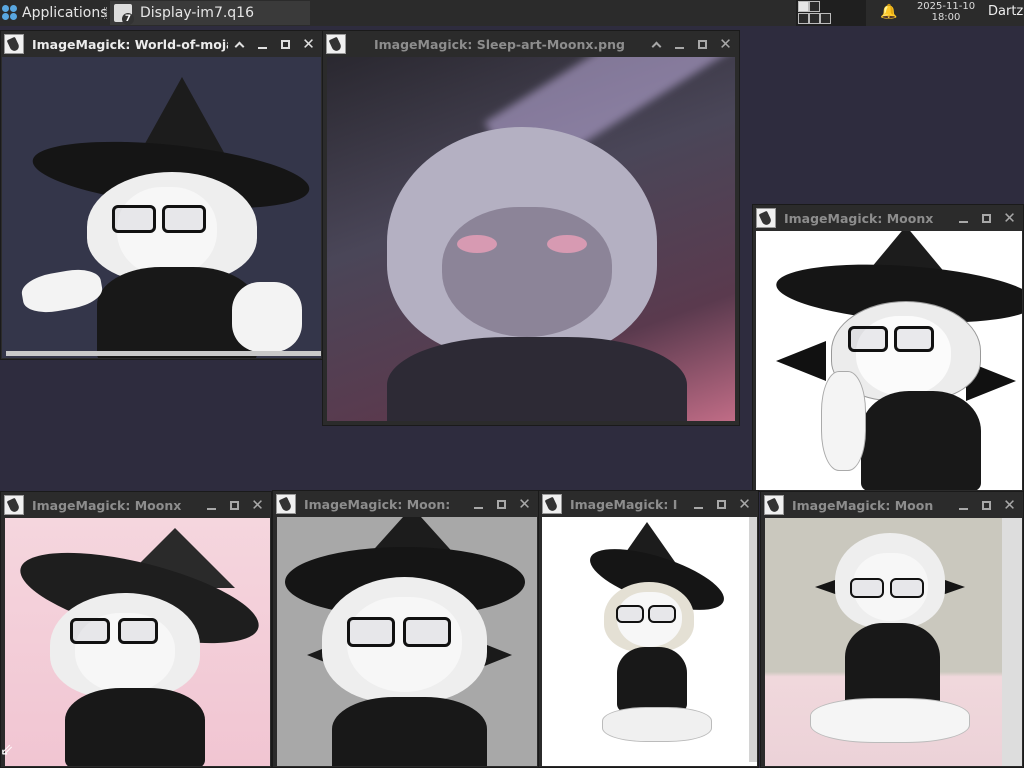 This screenshot has height=768, width=1024. I want to click on imagemagick-icon: 7, so click(124, 14).